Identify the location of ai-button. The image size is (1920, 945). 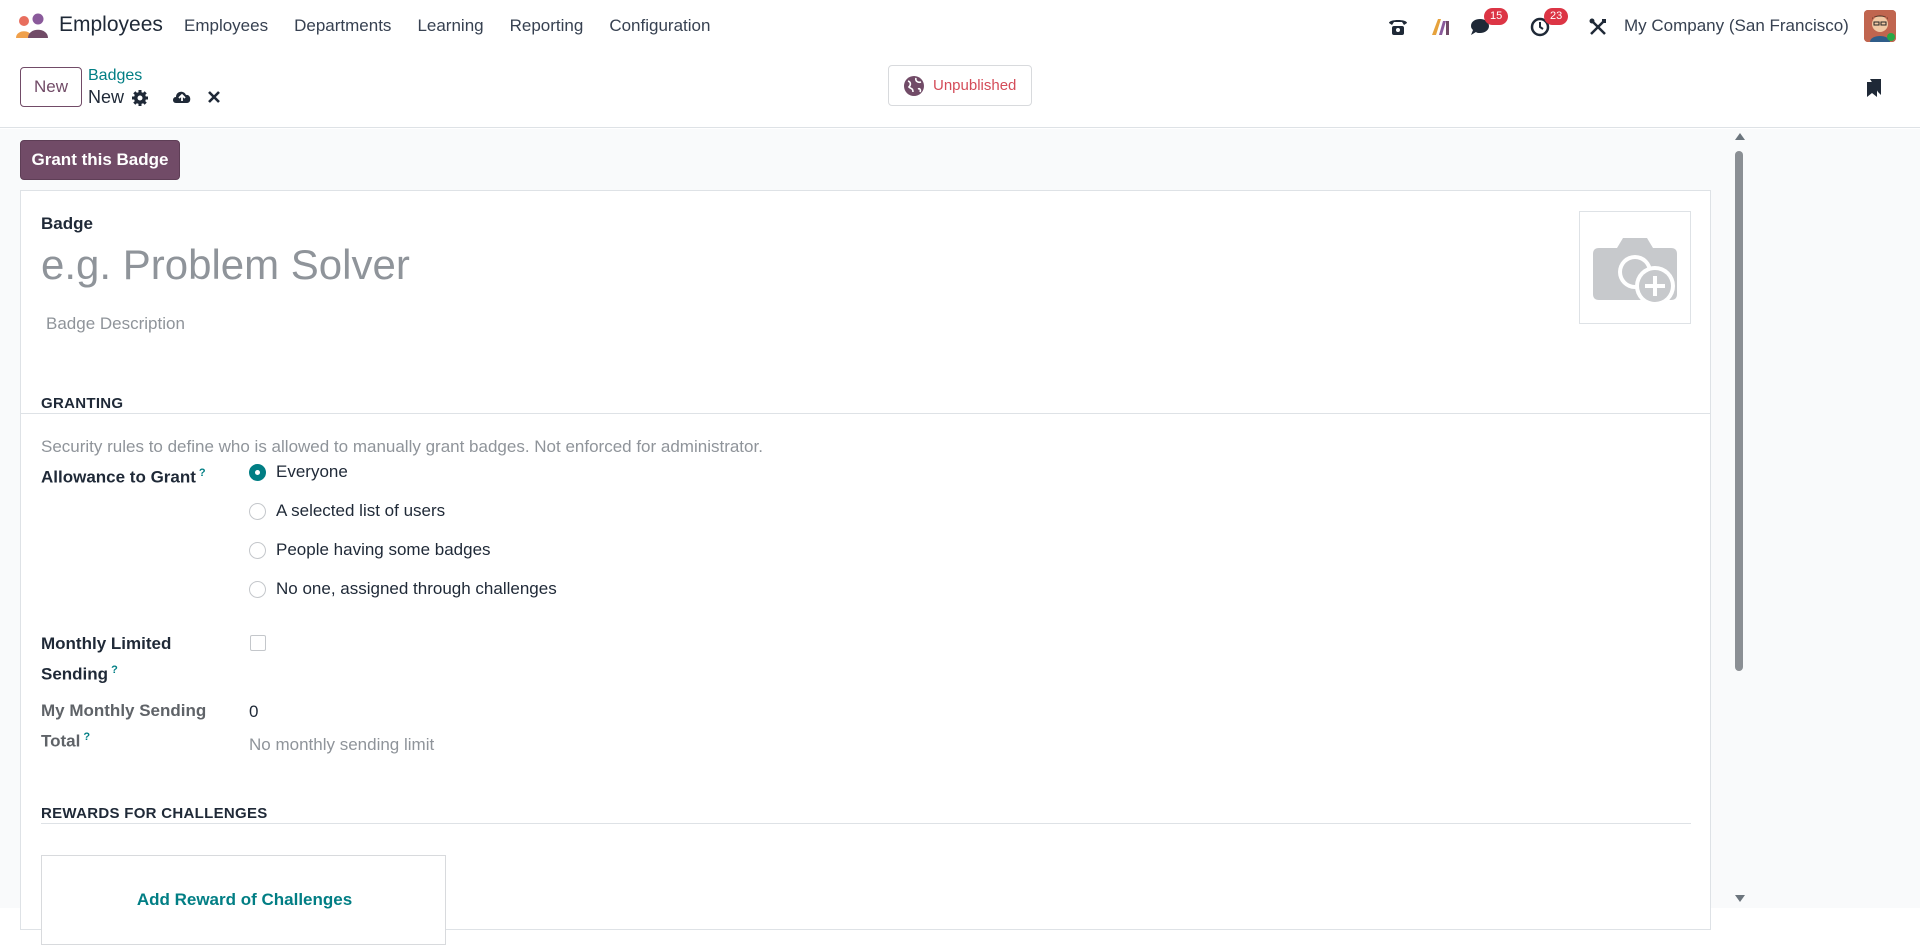
(1440, 27).